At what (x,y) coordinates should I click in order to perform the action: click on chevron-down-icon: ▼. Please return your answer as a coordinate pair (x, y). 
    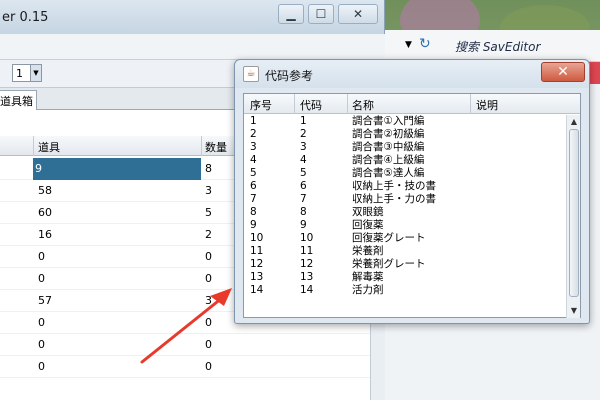
    Looking at the image, I should click on (35, 73).